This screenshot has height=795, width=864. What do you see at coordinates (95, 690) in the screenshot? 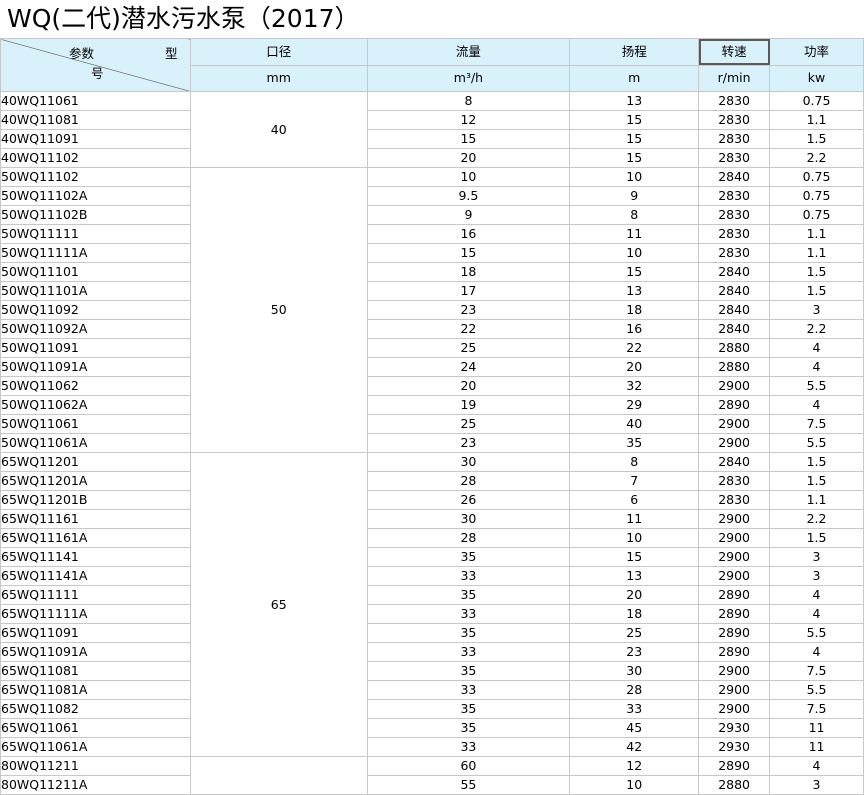
I see `cell-model: 65WQ11081A` at bounding box center [95, 690].